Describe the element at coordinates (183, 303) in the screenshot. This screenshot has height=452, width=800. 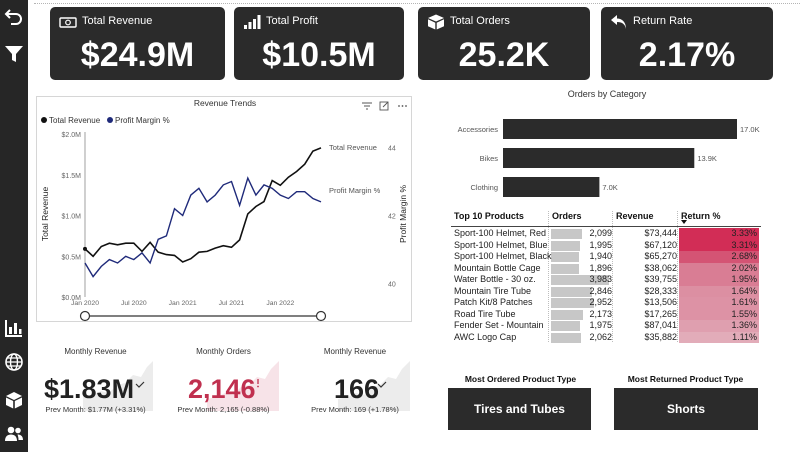
I see `x-tick: Jan 2021` at that location.